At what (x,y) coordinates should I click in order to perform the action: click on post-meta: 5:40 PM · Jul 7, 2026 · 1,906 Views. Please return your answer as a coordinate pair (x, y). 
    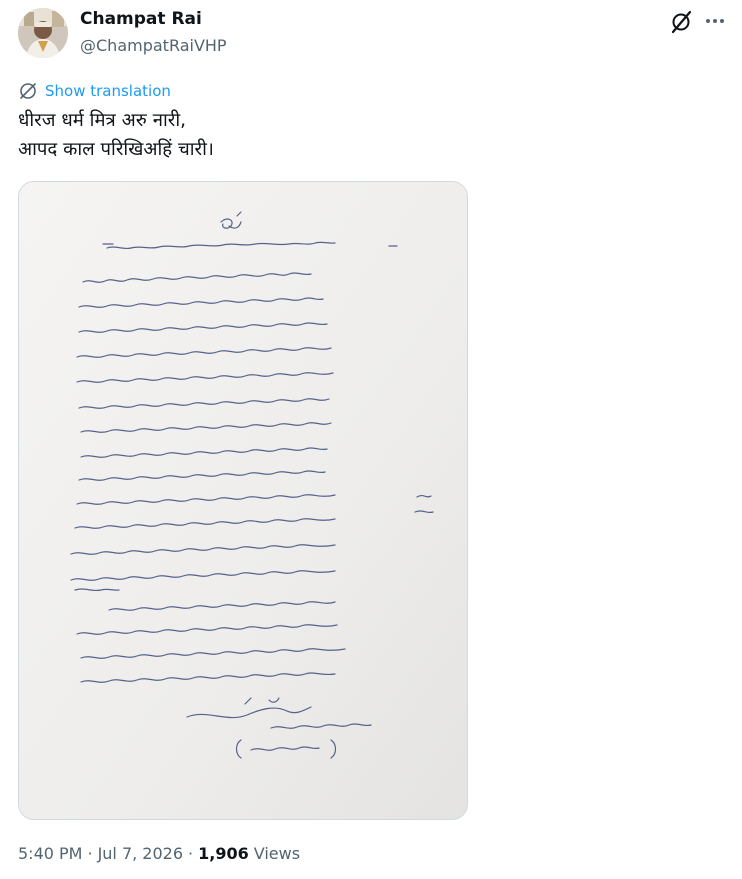
    Looking at the image, I should click on (159, 853).